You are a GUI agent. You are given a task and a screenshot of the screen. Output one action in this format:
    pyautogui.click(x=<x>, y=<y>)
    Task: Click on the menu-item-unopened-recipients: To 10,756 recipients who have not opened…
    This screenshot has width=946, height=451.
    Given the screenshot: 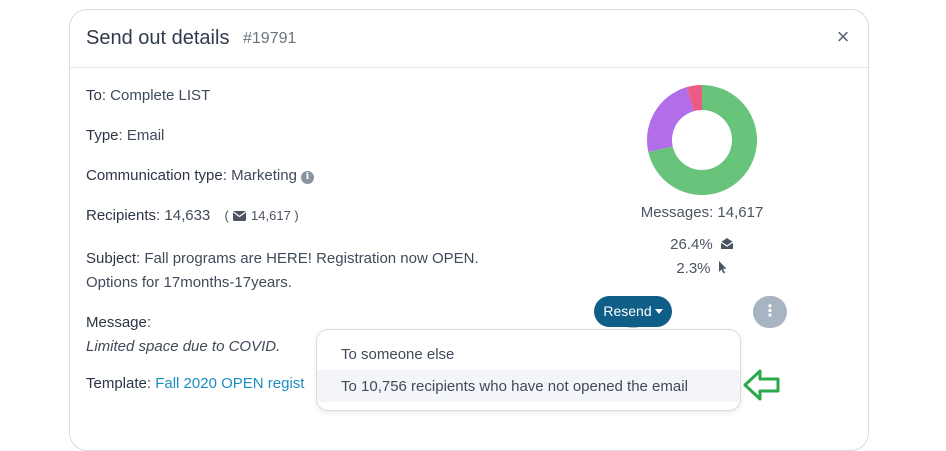 What is the action you would take?
    pyautogui.click(x=528, y=386)
    